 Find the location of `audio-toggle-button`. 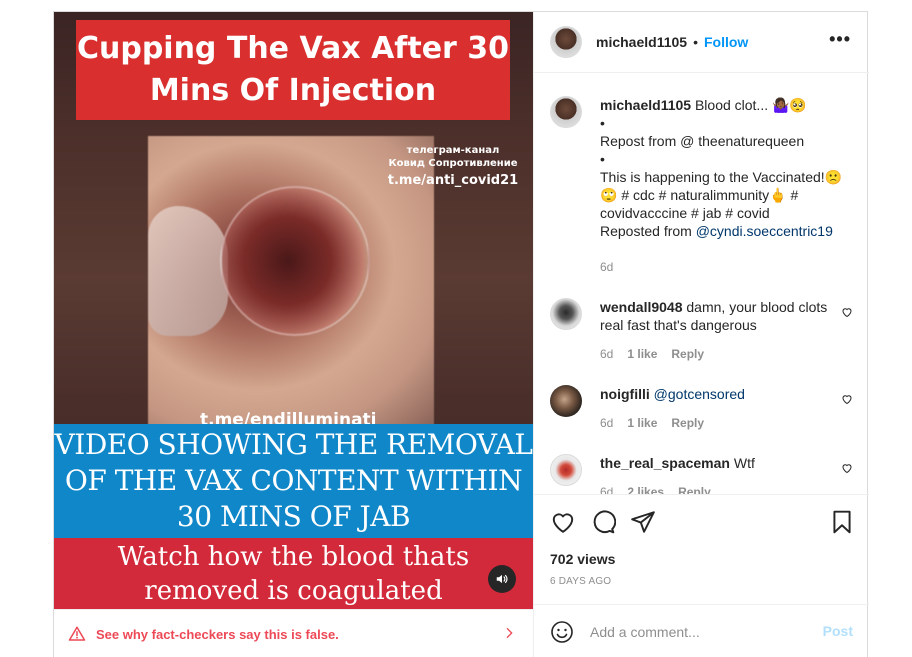

audio-toggle-button is located at coordinates (502, 579).